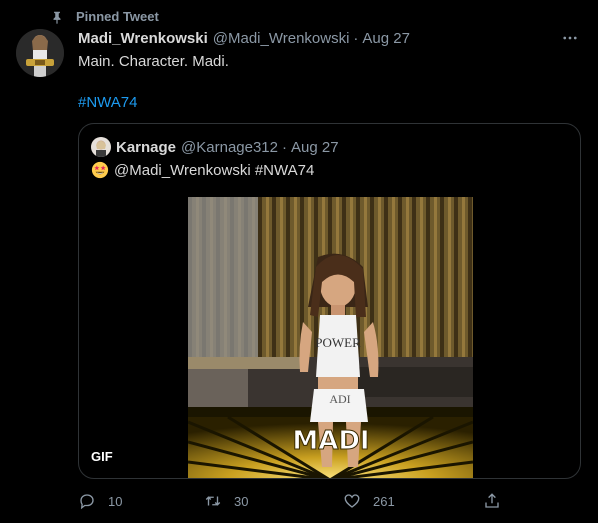 This screenshot has width=598, height=523. I want to click on tweet-actions: 10 30 261, so click(298, 503).